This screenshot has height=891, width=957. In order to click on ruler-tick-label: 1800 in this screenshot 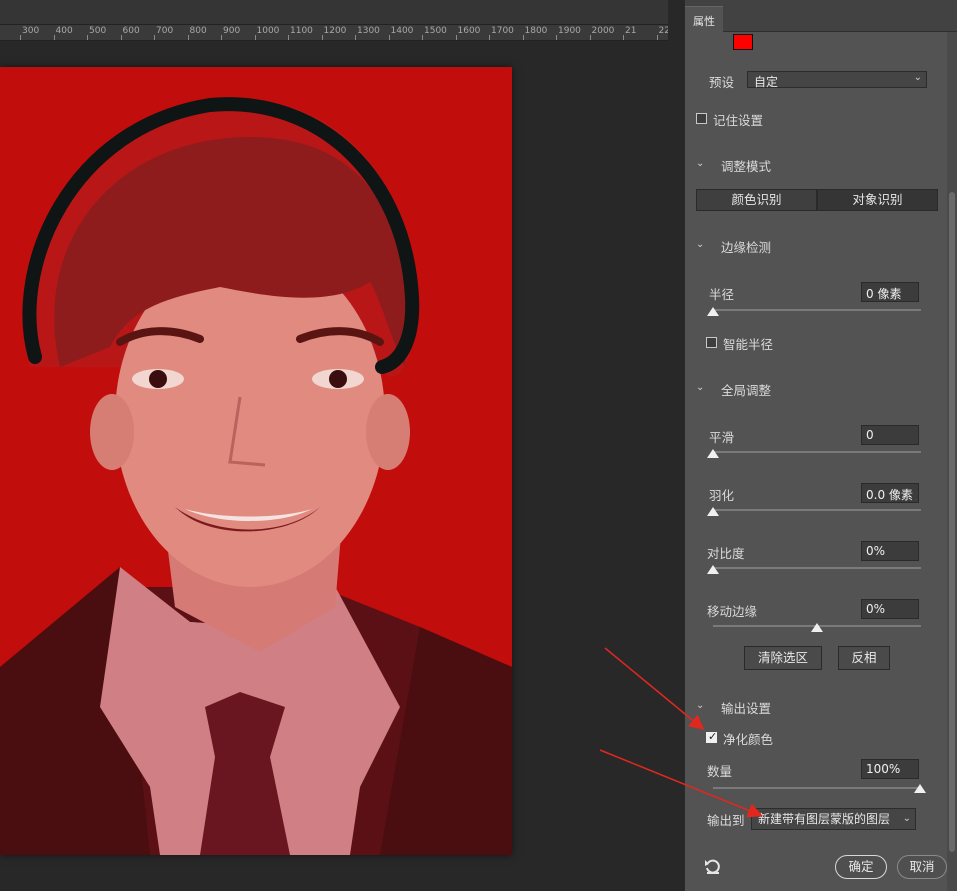, I will do `click(536, 31)`.